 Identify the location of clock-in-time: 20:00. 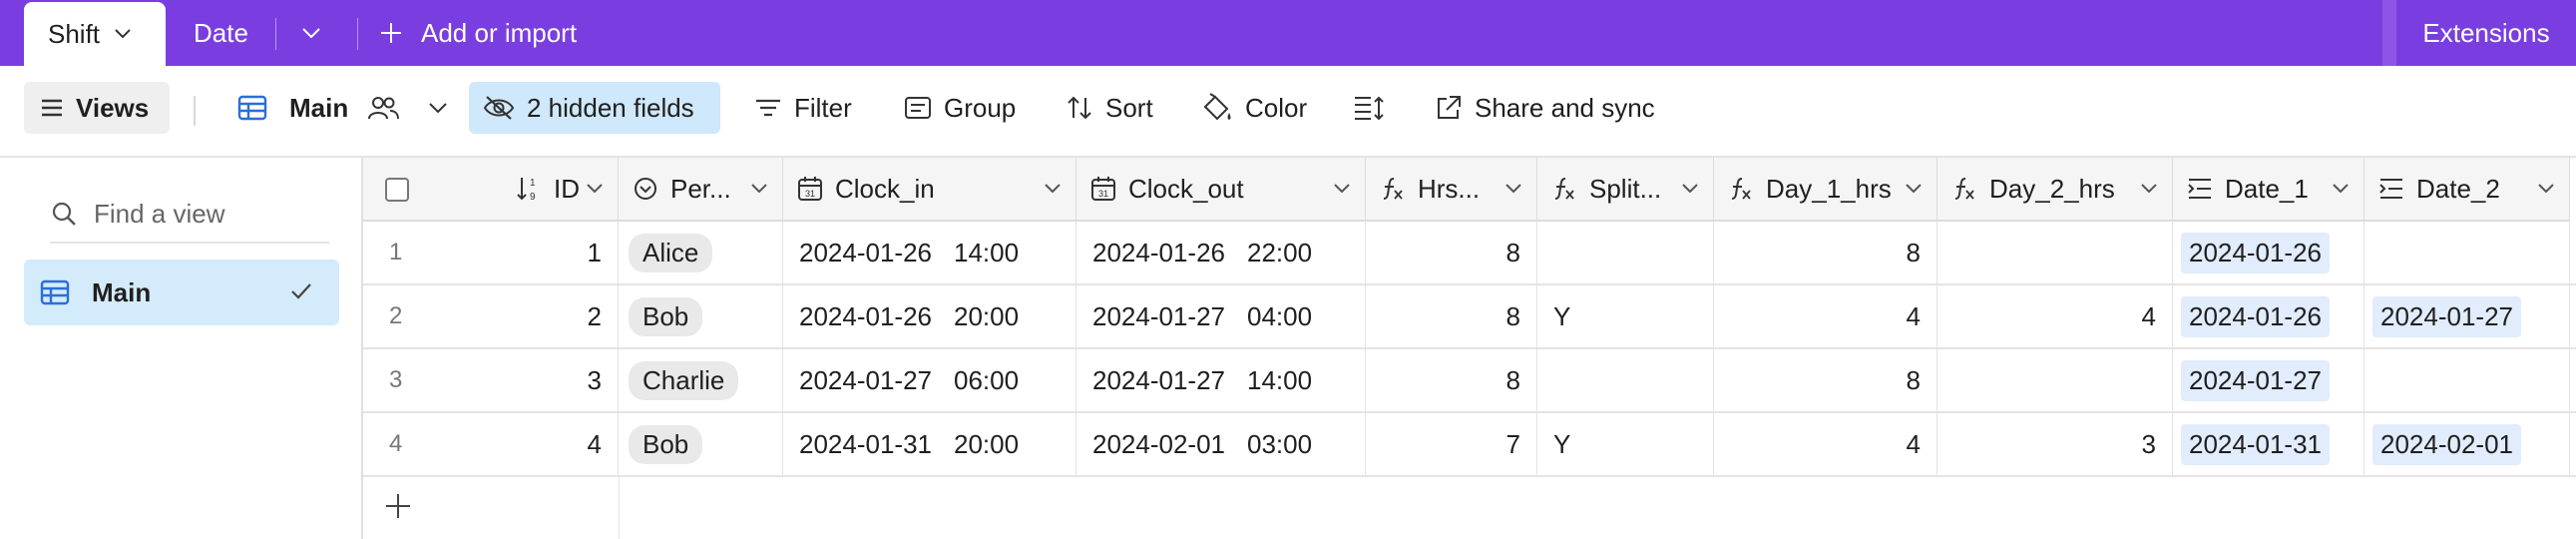
(987, 443).